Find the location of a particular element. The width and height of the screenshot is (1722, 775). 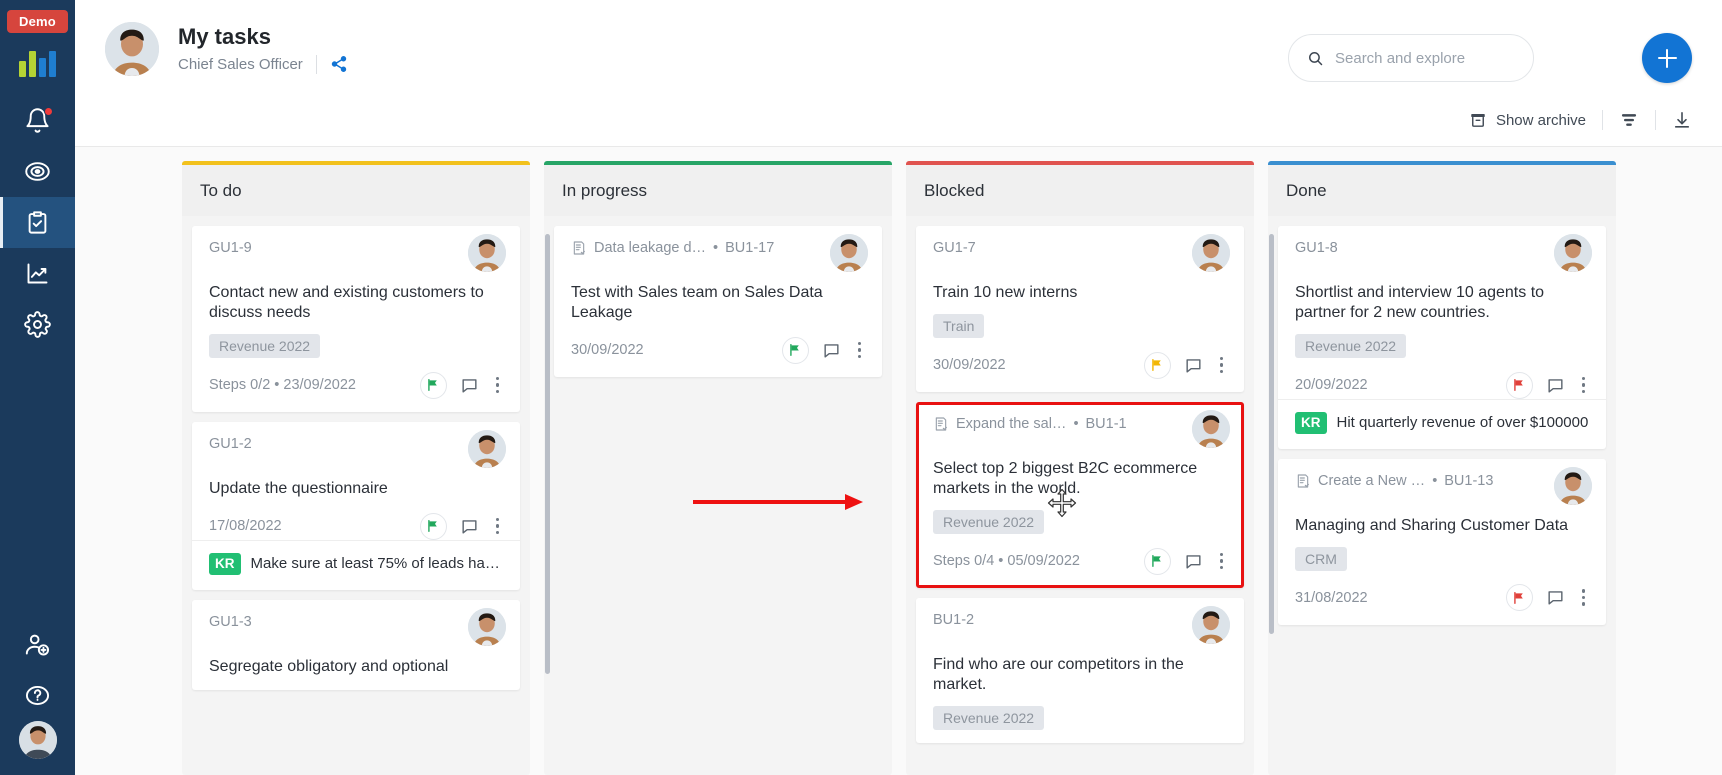

kr-badge: KR is located at coordinates (225, 564).